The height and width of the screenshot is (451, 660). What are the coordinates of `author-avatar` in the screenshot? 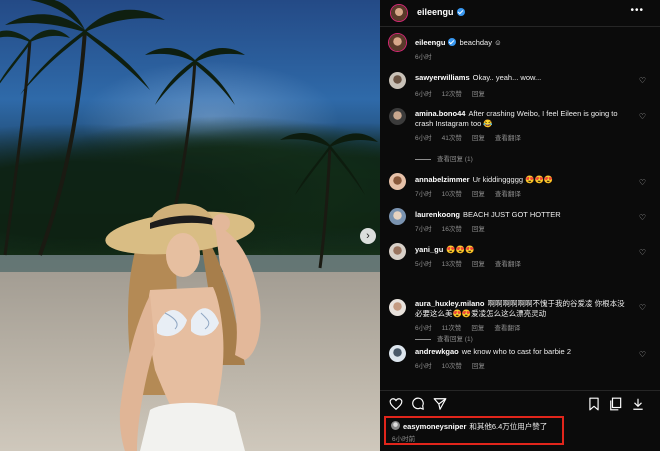 It's located at (399, 13).